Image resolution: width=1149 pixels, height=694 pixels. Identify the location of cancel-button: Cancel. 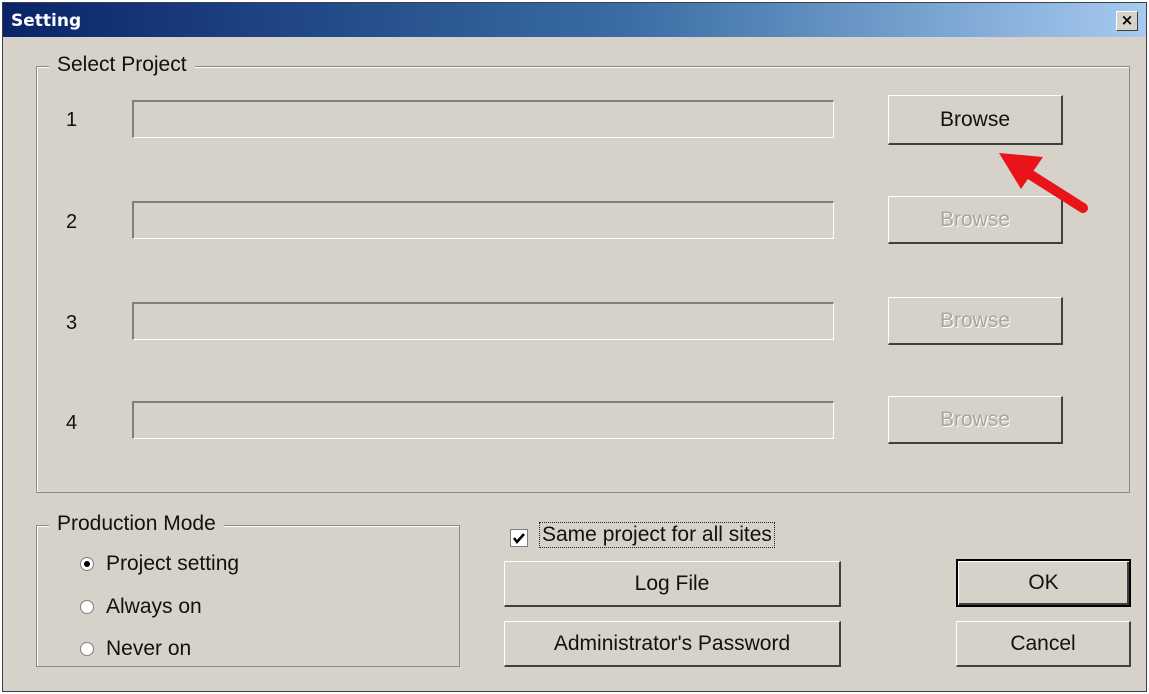
(1043, 644).